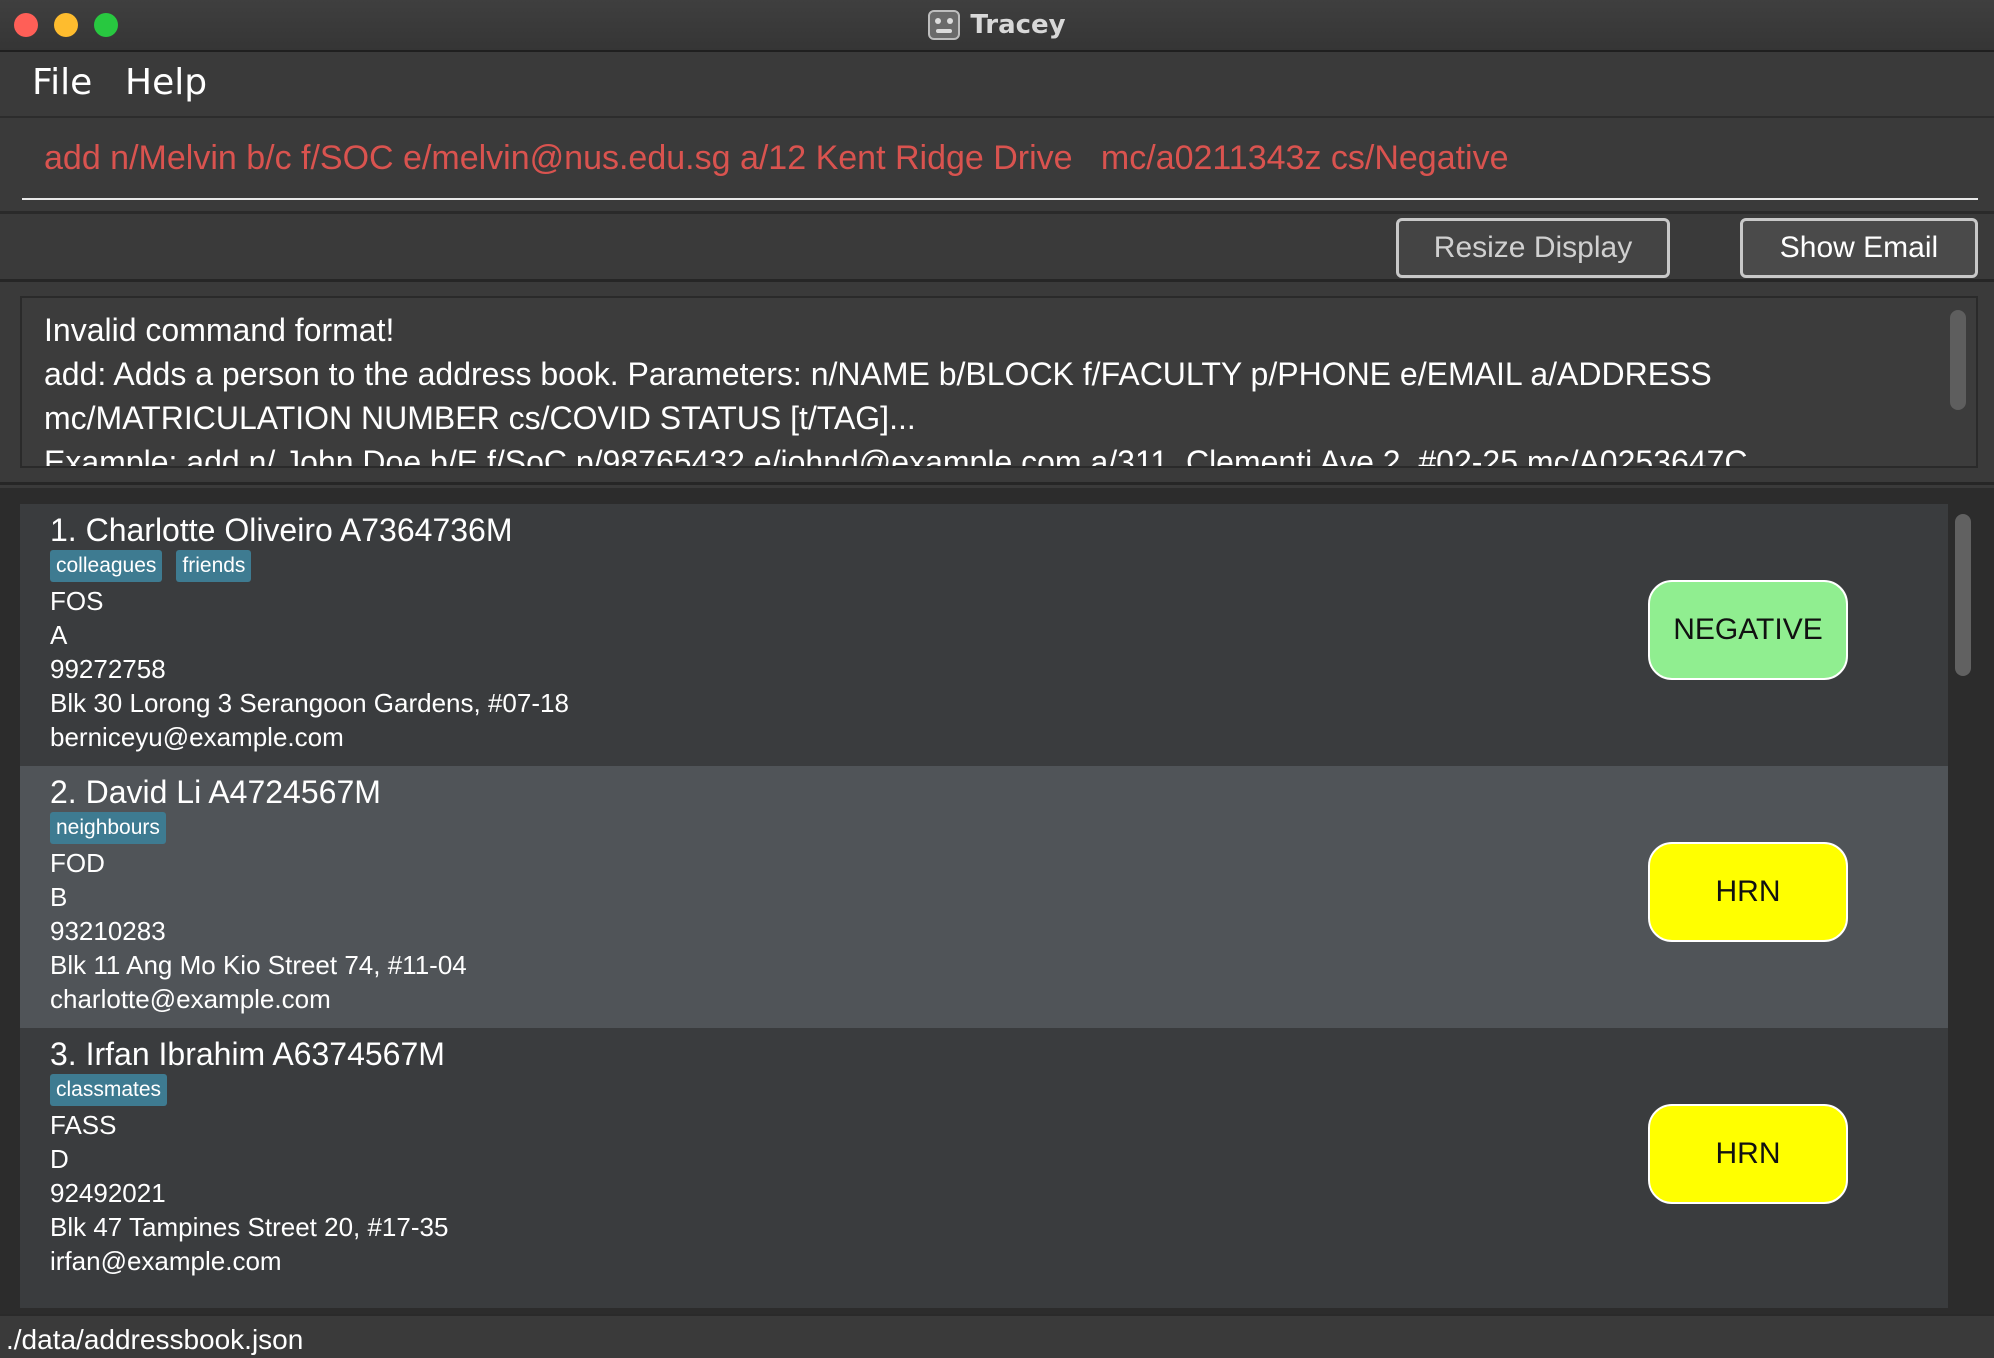  What do you see at coordinates (1533, 248) in the screenshot?
I see `resize-display-button: Resize Display` at bounding box center [1533, 248].